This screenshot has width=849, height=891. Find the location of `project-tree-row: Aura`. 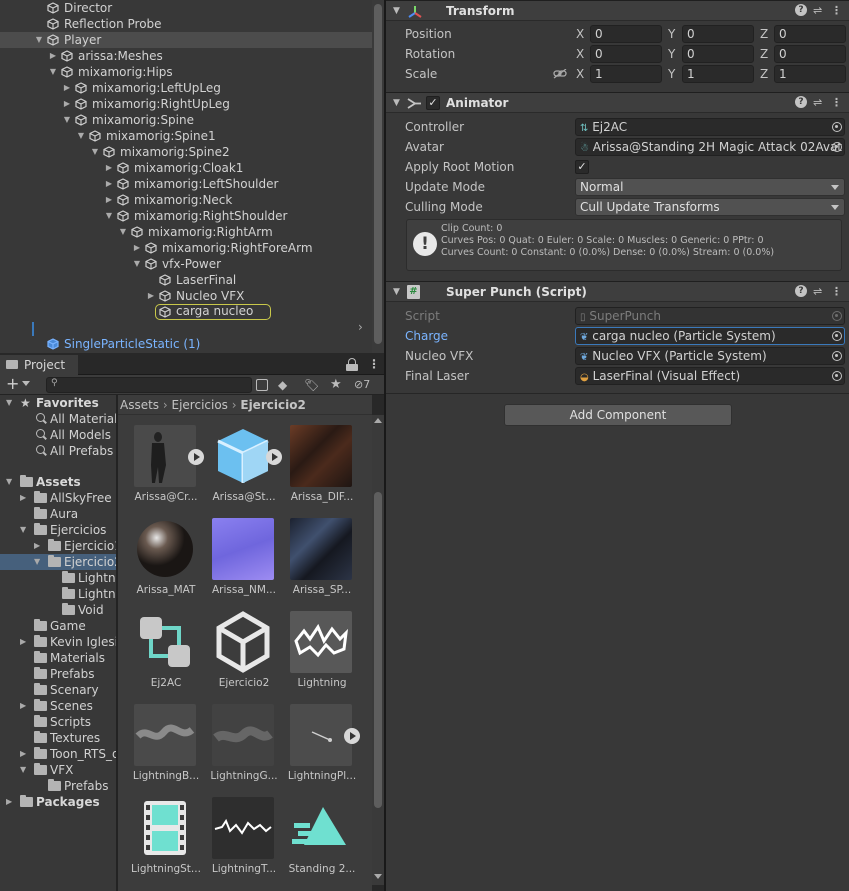

project-tree-row: Aura is located at coordinates (58, 514).